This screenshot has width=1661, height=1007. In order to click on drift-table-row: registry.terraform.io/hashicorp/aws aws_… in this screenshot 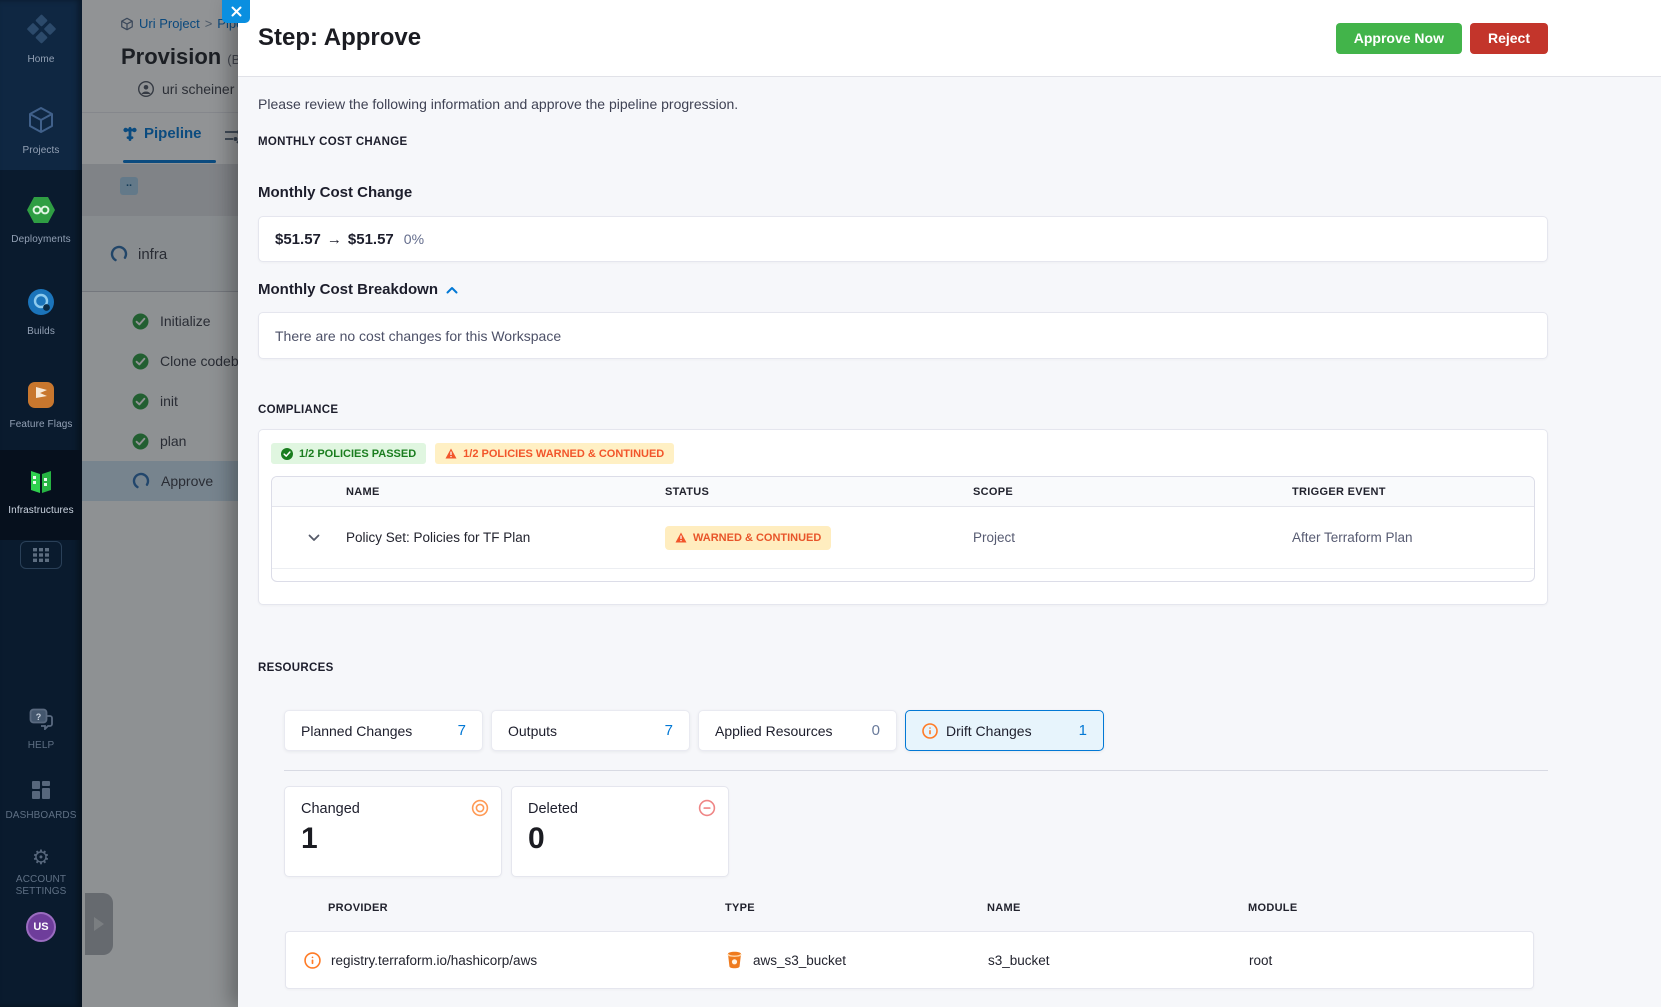, I will do `click(909, 960)`.